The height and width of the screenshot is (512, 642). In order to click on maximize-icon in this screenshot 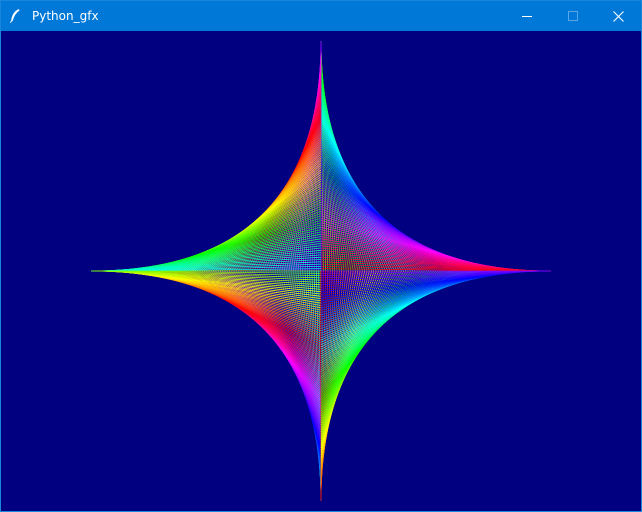, I will do `click(573, 16)`.